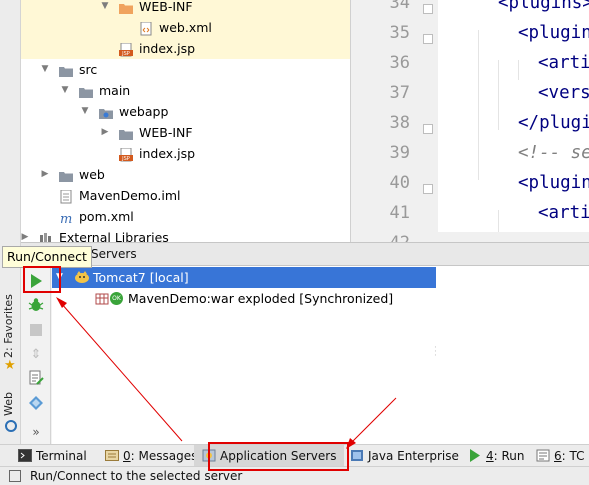  I want to click on more-actions-button: », so click(36, 432).